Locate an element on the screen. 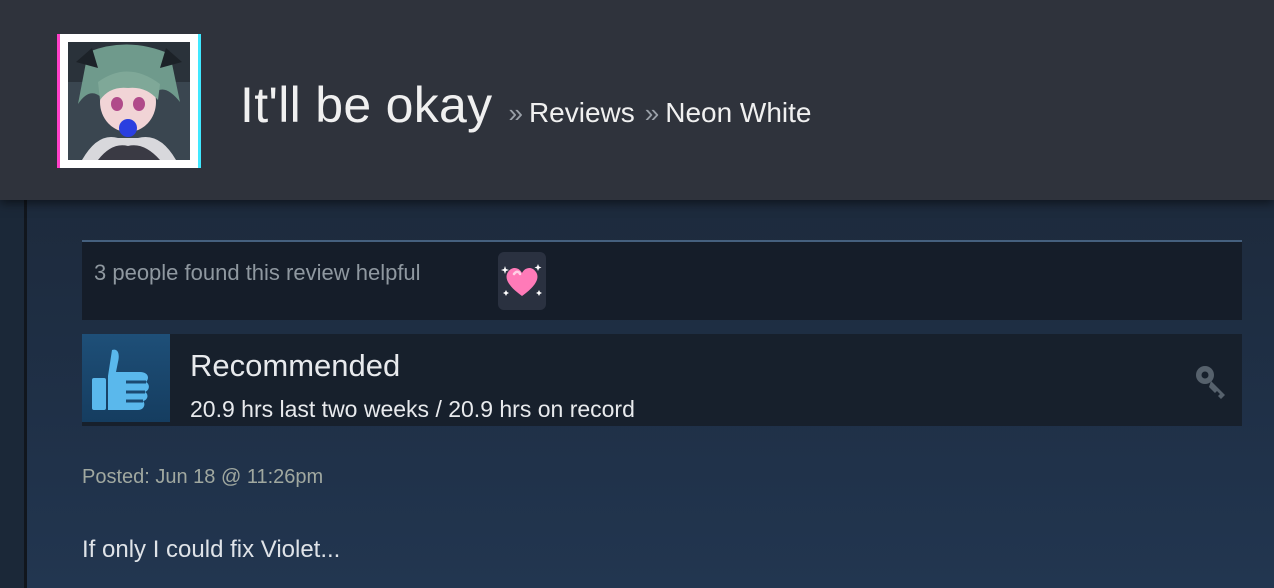 This screenshot has height=588, width=1274. posted-date: Posted: Jun 18 @ 11:26pm is located at coordinates (203, 477).